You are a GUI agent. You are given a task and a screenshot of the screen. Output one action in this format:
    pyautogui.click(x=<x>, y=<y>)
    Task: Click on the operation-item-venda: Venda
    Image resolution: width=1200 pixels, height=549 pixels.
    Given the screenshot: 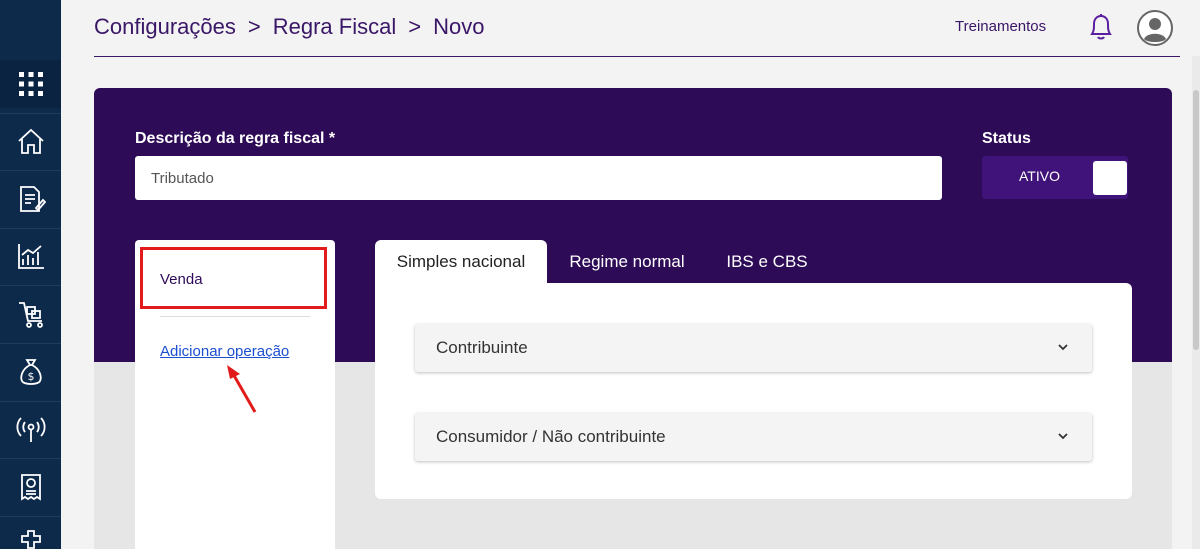 What is the action you would take?
    pyautogui.click(x=181, y=279)
    